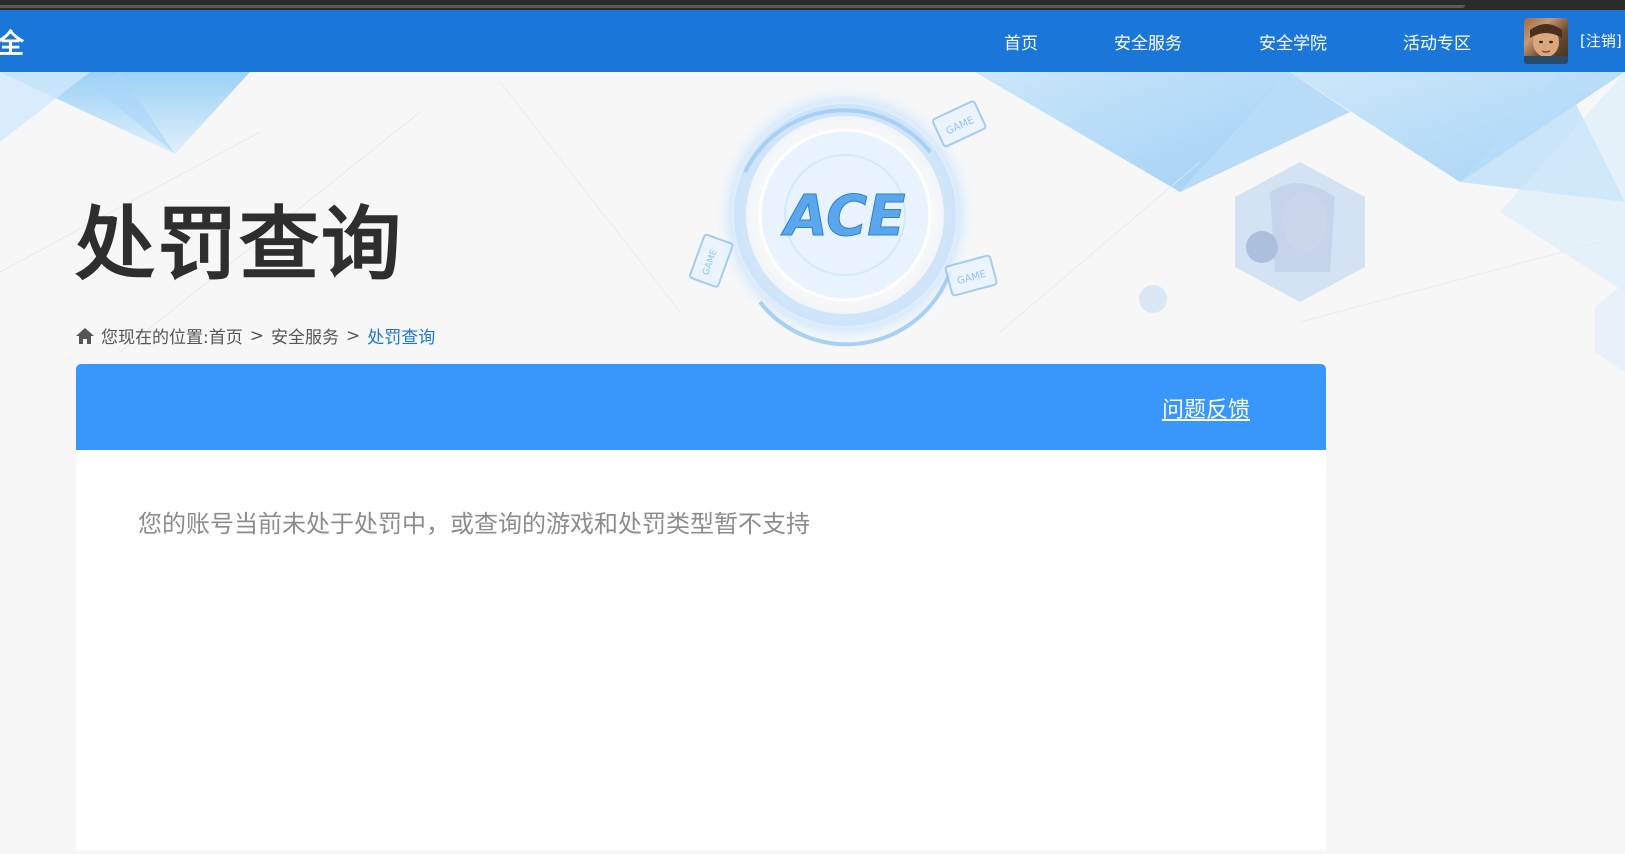 This screenshot has width=1625, height=854. I want to click on user-avatar, so click(1546, 41).